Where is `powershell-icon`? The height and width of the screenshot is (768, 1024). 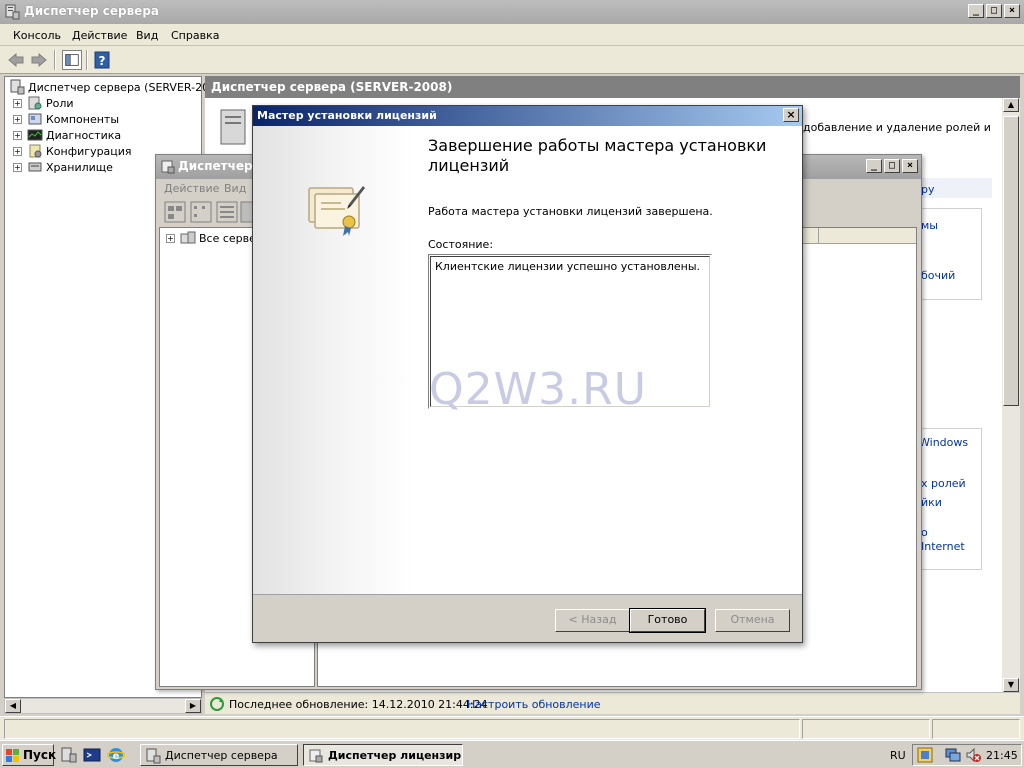
powershell-icon is located at coordinates (92, 755).